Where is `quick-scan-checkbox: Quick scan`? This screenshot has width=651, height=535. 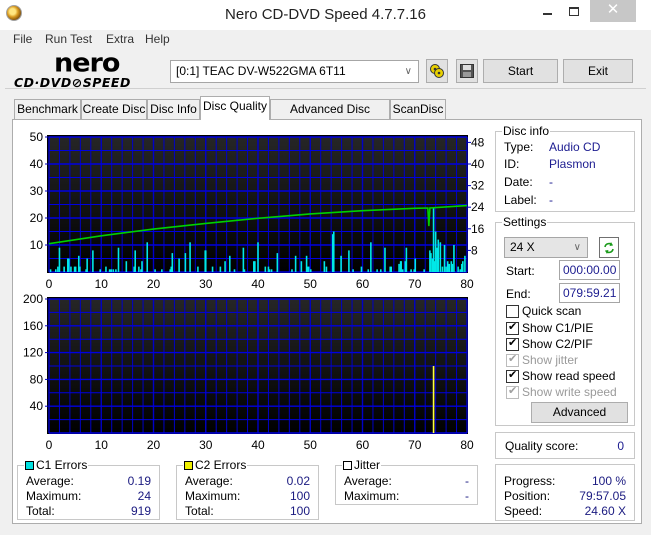
quick-scan-checkbox: Quick scan is located at coordinates (543, 311).